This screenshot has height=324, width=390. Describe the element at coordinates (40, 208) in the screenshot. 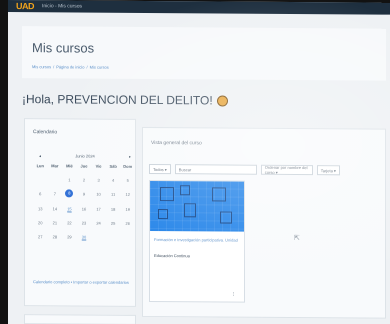

I see `calendar-day: 13` at that location.